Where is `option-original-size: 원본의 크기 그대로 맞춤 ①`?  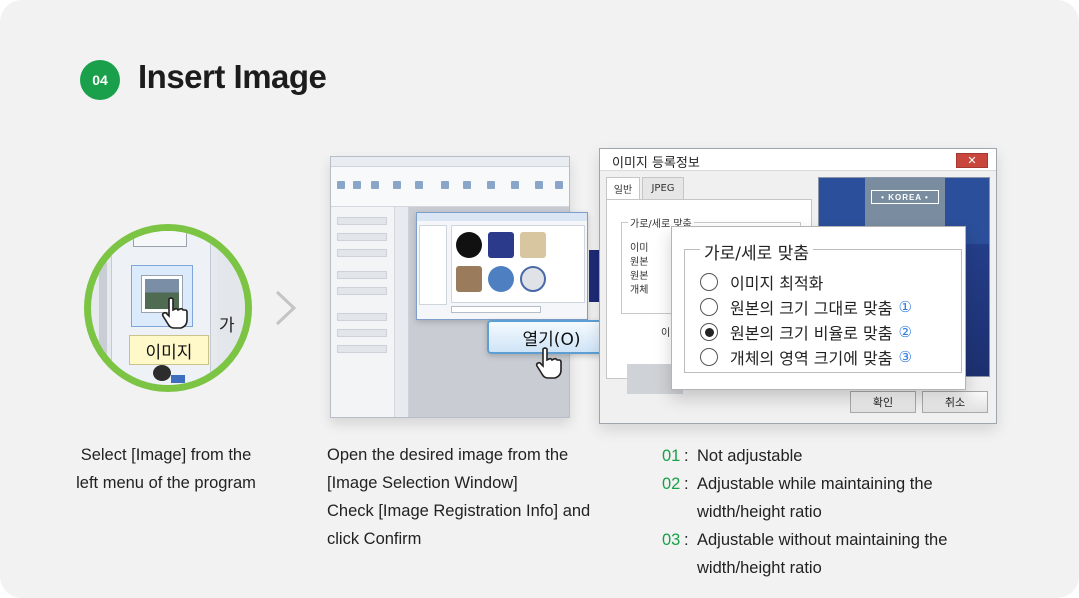
option-original-size: 원본의 크기 그대로 맞춤 ① is located at coordinates (806, 307).